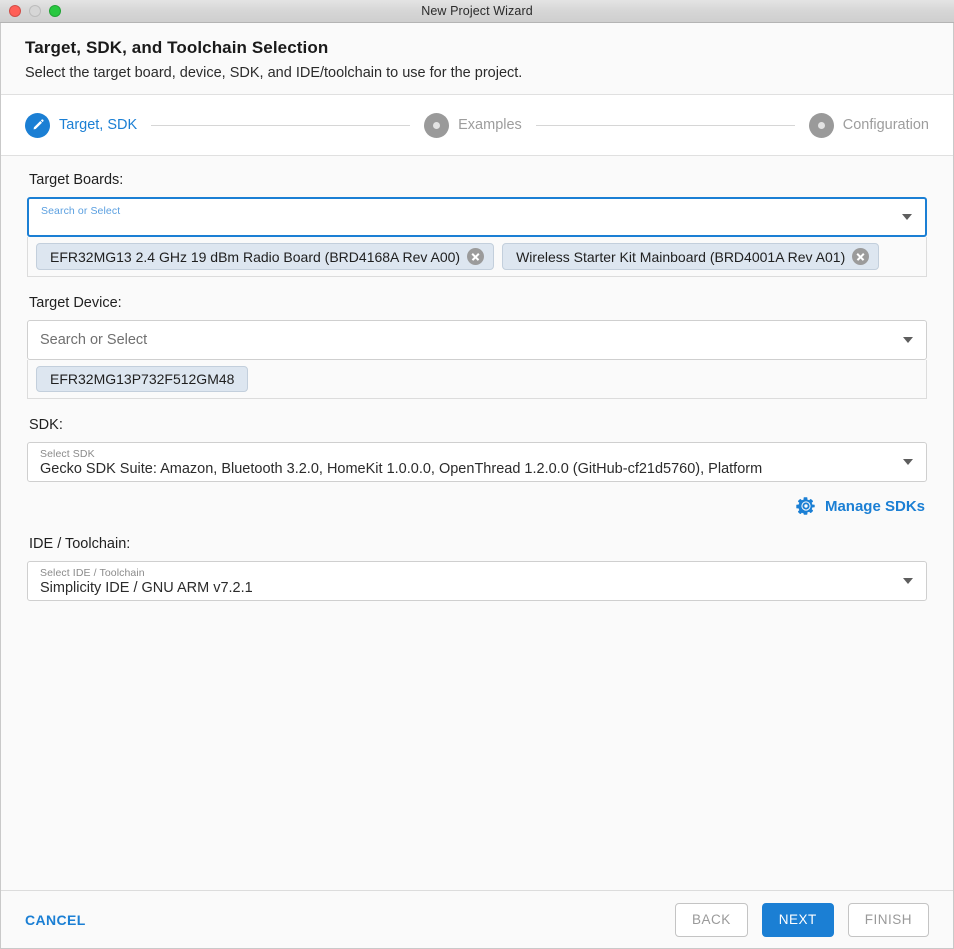 This screenshot has width=954, height=949. Describe the element at coordinates (75, 303) in the screenshot. I see `target-device-label: Target Device:` at that location.